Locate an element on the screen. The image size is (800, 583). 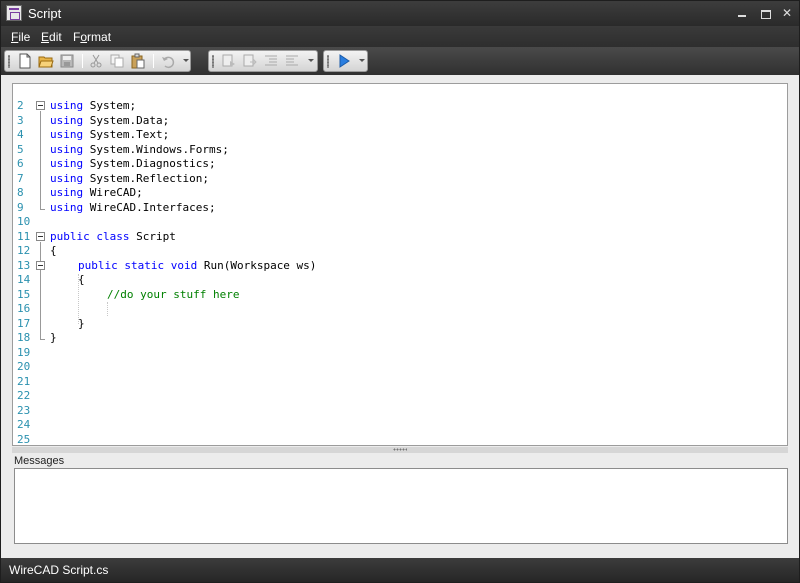
outdent-icon is located at coordinates (292, 61).